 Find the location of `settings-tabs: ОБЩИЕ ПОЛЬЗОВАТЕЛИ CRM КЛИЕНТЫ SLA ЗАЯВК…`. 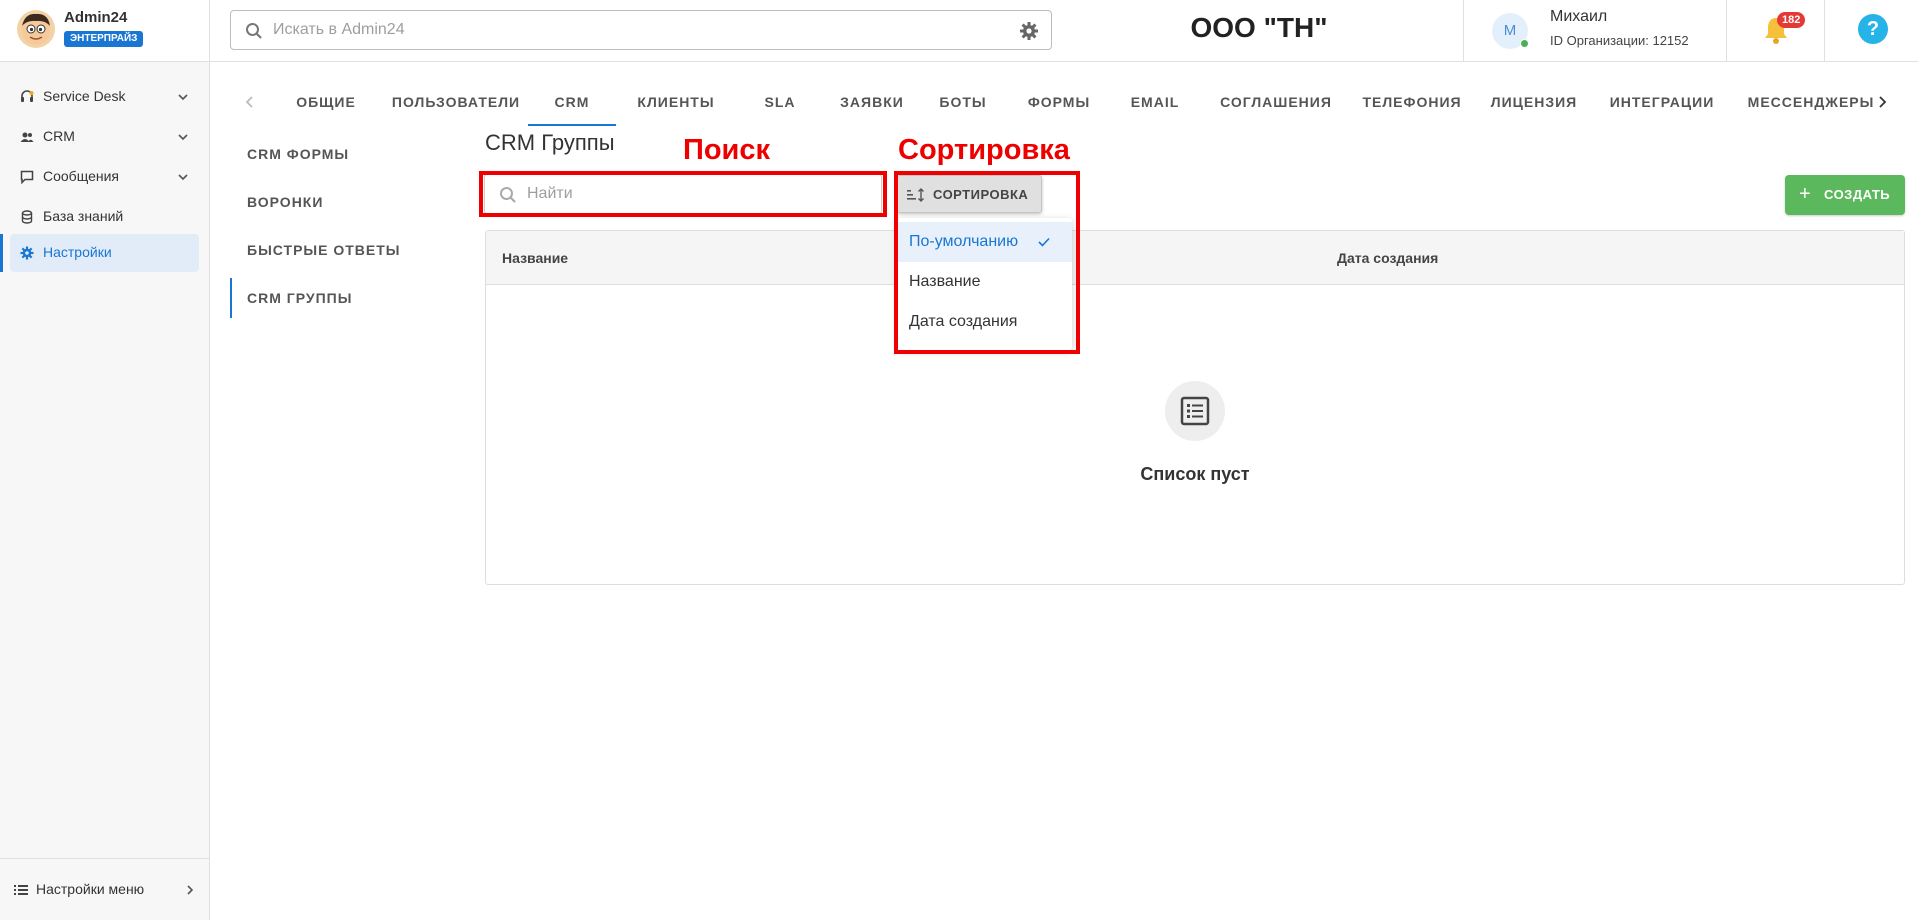

settings-tabs: ОБЩИЕ ПОЛЬЗОВАТЕЛИ CRM КЛИЕНТЫ SLA ЗАЯВК… is located at coordinates (1067, 104).